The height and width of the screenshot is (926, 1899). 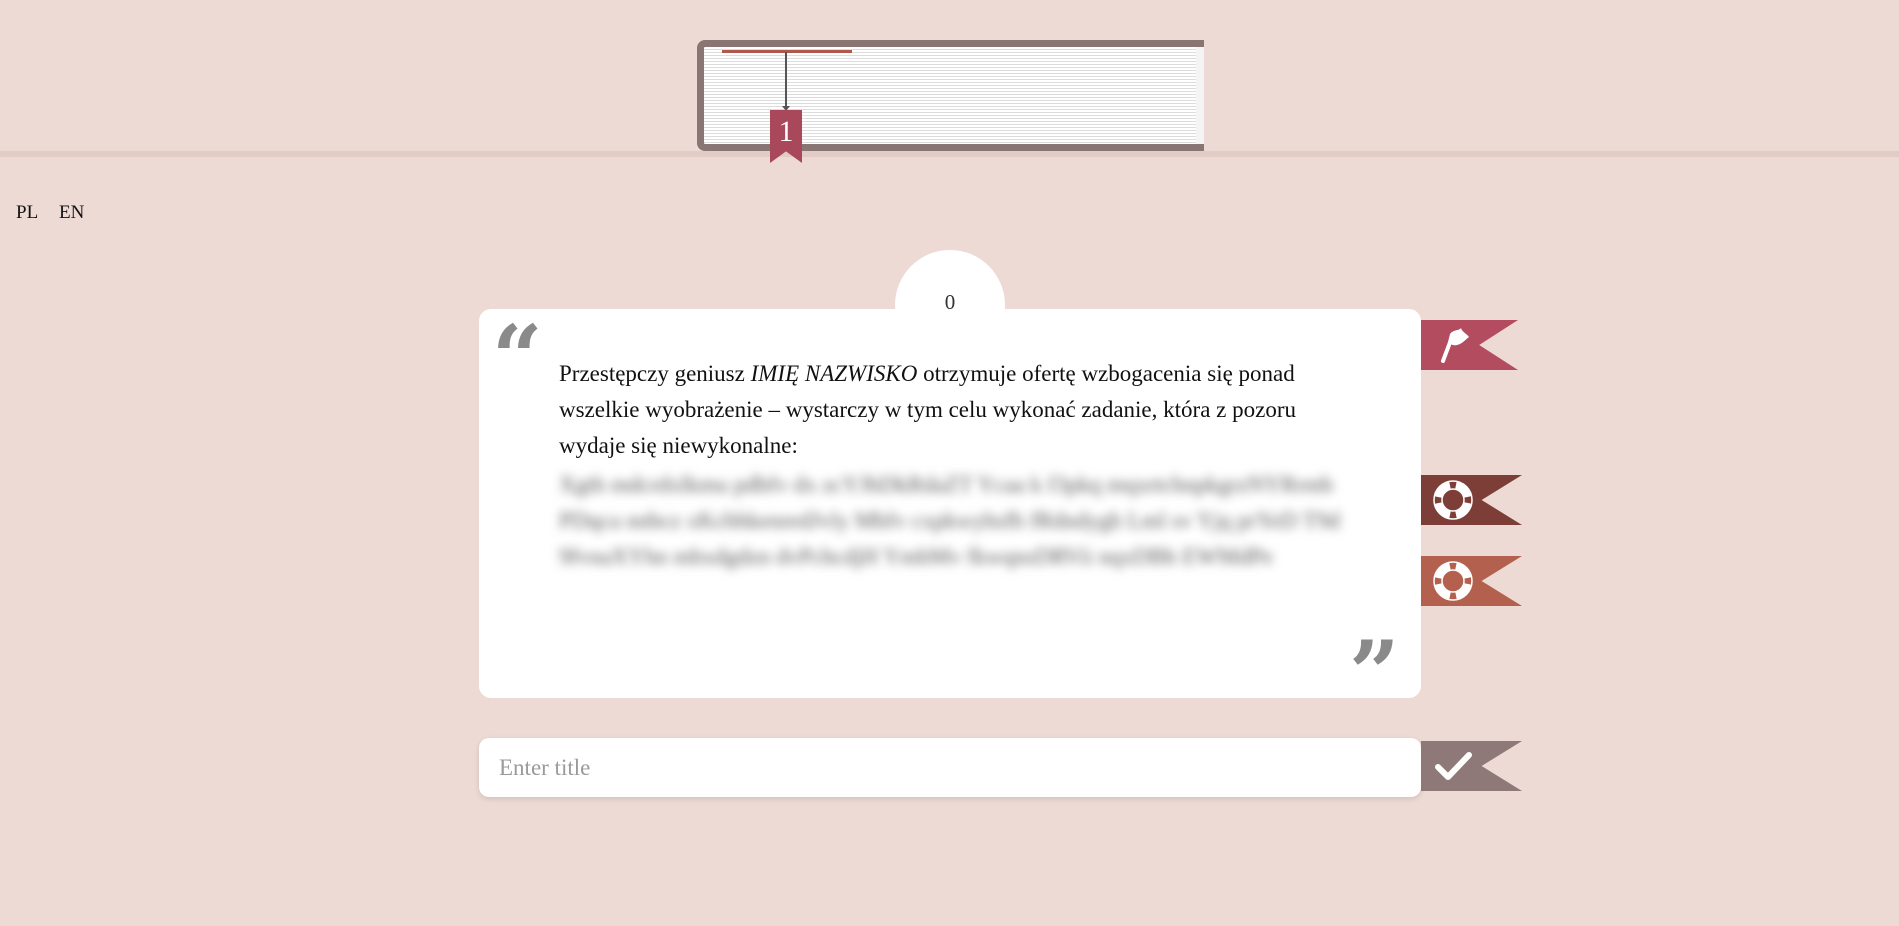 I want to click on title-input, so click(x=950, y=767).